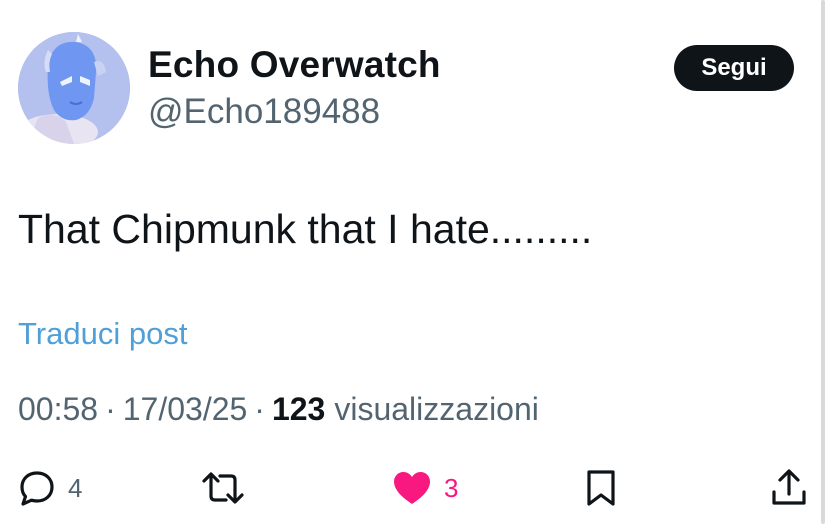 Image resolution: width=827 pixels, height=524 pixels. I want to click on scrollbar, so click(823, 262).